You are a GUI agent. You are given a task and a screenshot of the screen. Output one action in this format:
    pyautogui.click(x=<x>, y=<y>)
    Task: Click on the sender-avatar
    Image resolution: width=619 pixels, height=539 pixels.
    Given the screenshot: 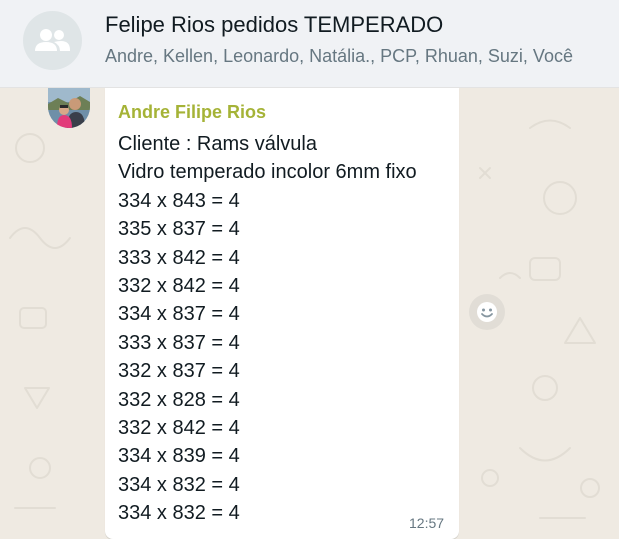 What is the action you would take?
    pyautogui.click(x=69, y=108)
    